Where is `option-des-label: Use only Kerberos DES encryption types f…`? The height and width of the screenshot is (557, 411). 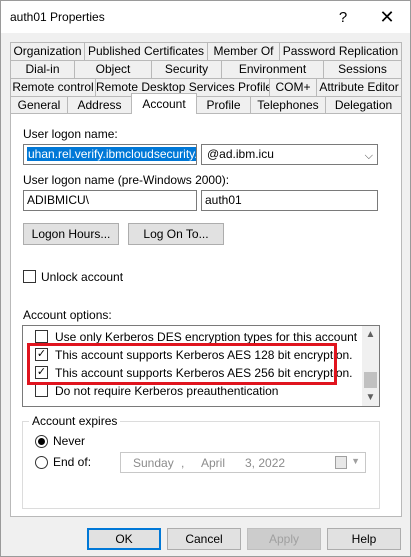
option-des-label: Use only Kerberos DES encryption types f… is located at coordinates (206, 337).